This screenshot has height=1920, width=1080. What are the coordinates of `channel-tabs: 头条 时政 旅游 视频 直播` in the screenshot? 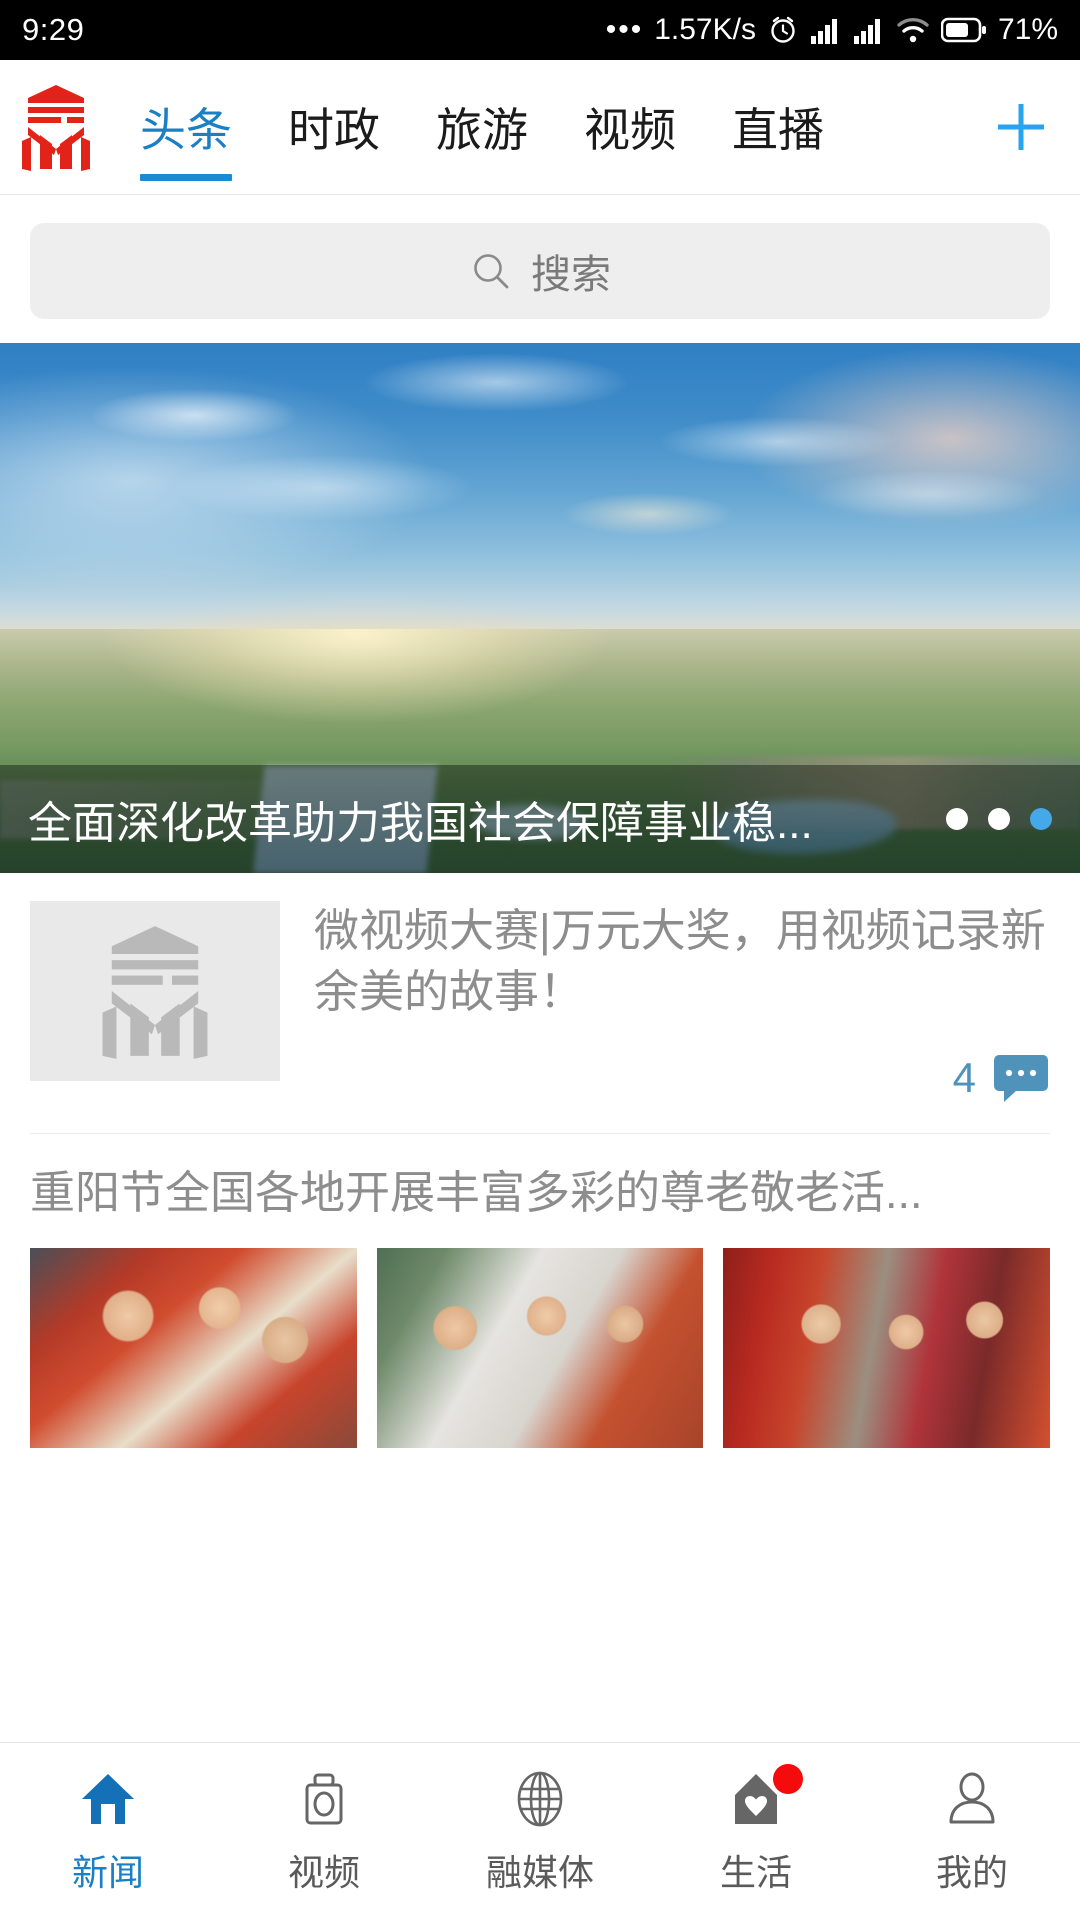 It's located at (537, 127).